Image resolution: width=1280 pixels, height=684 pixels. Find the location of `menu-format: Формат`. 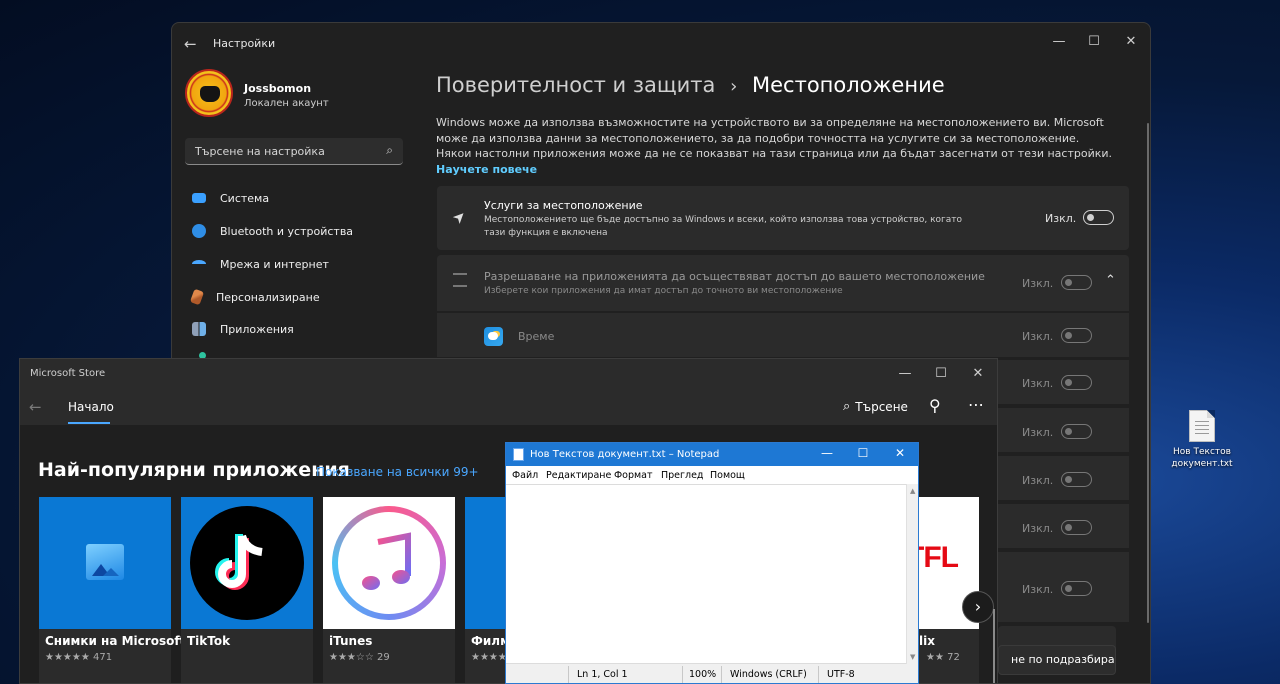

menu-format: Формат is located at coordinates (633, 475).